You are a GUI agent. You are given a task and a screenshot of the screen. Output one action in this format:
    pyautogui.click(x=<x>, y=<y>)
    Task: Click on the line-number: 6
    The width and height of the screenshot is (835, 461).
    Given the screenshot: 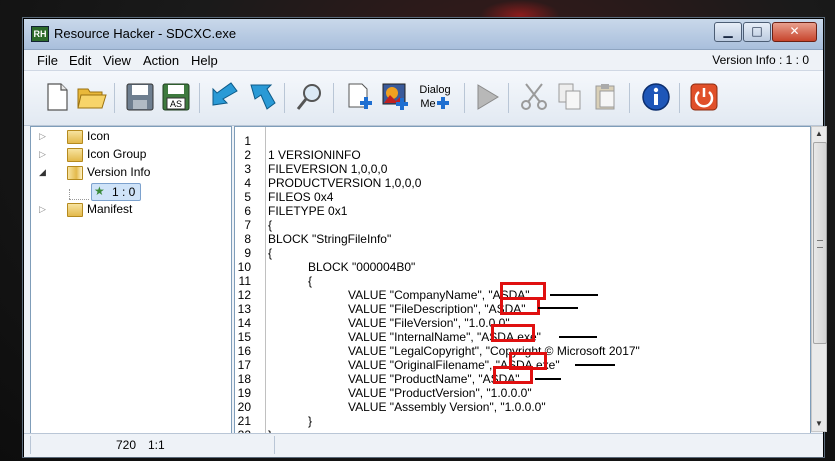 What is the action you would take?
    pyautogui.click(x=247, y=211)
    